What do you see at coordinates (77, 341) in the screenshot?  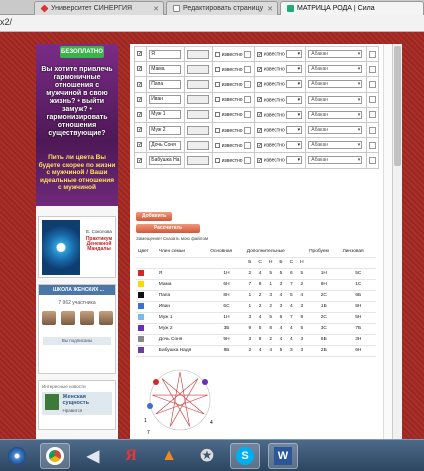 I see `vk-subscribe-button: Вы подписаны` at bounding box center [77, 341].